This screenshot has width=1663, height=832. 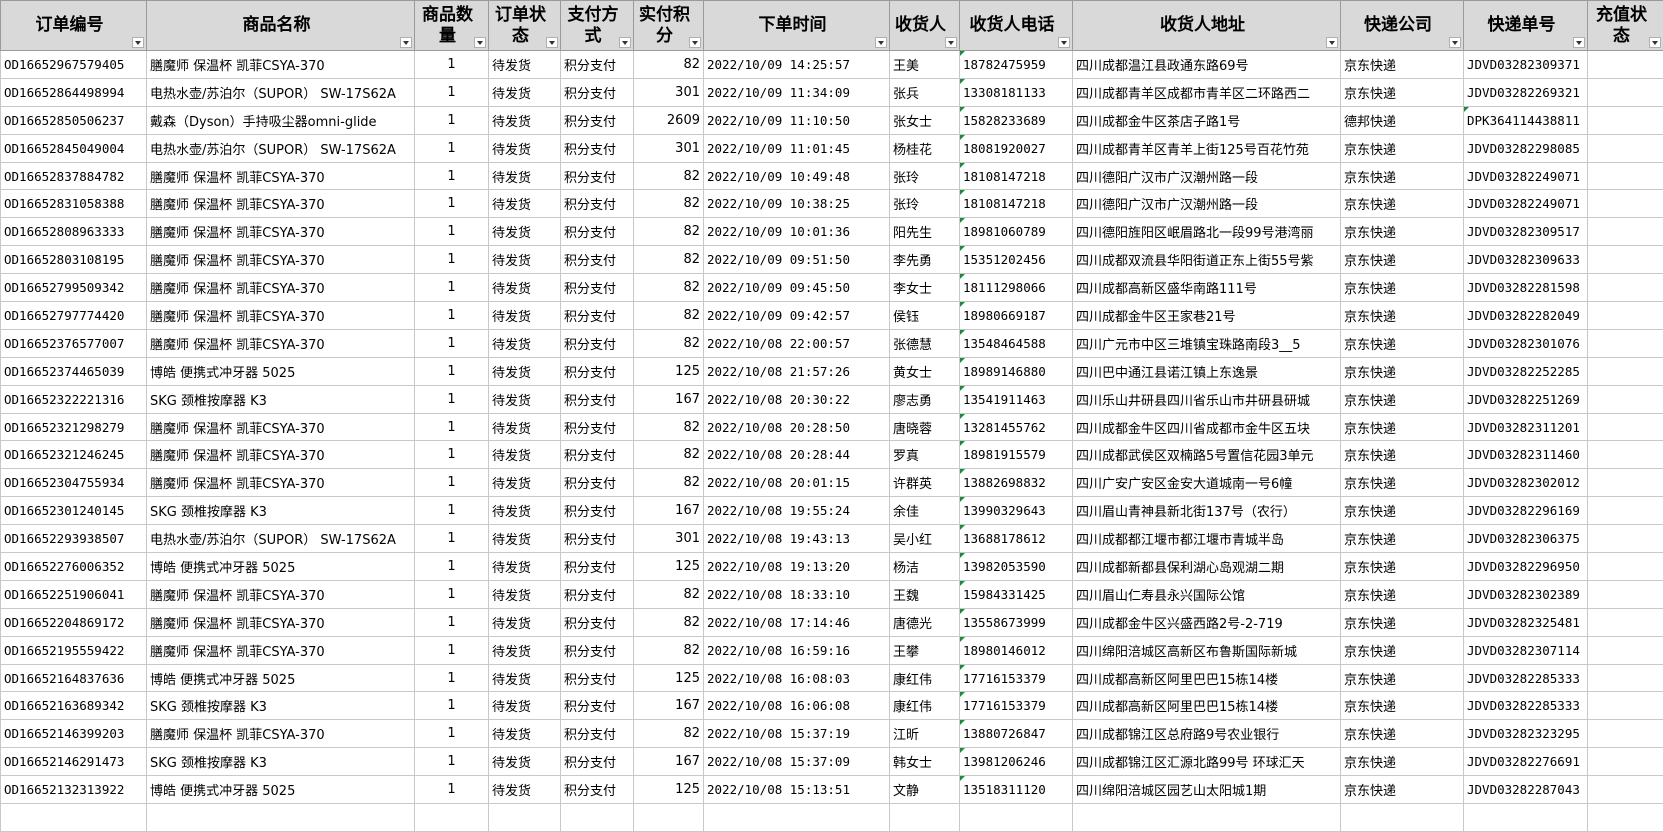 I want to click on cell-order-time: 2022/10/09 09:45:50, so click(x=797, y=288).